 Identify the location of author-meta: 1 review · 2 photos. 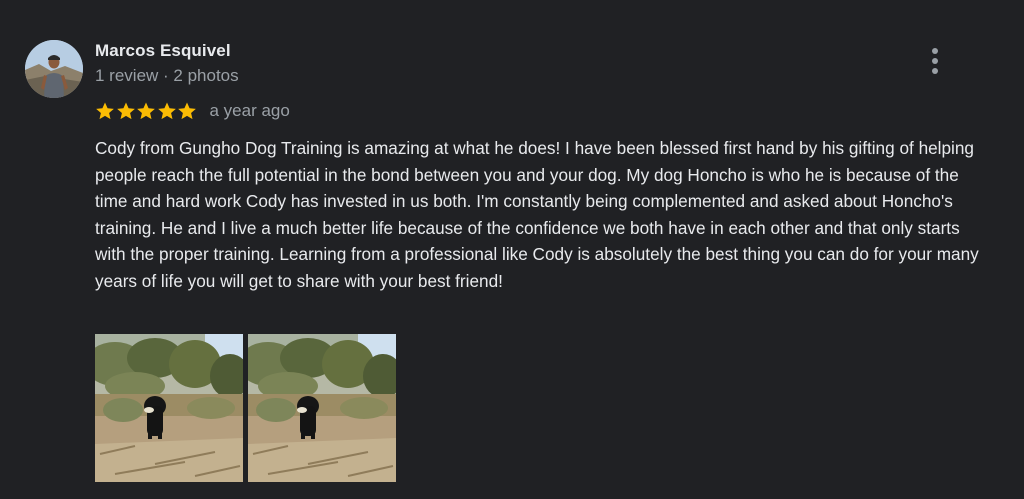
(167, 75).